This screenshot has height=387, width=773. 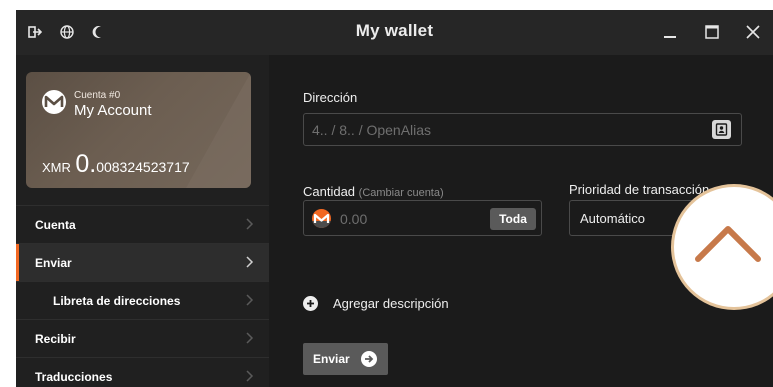 I want to click on address-book-icon, so click(x=721, y=129).